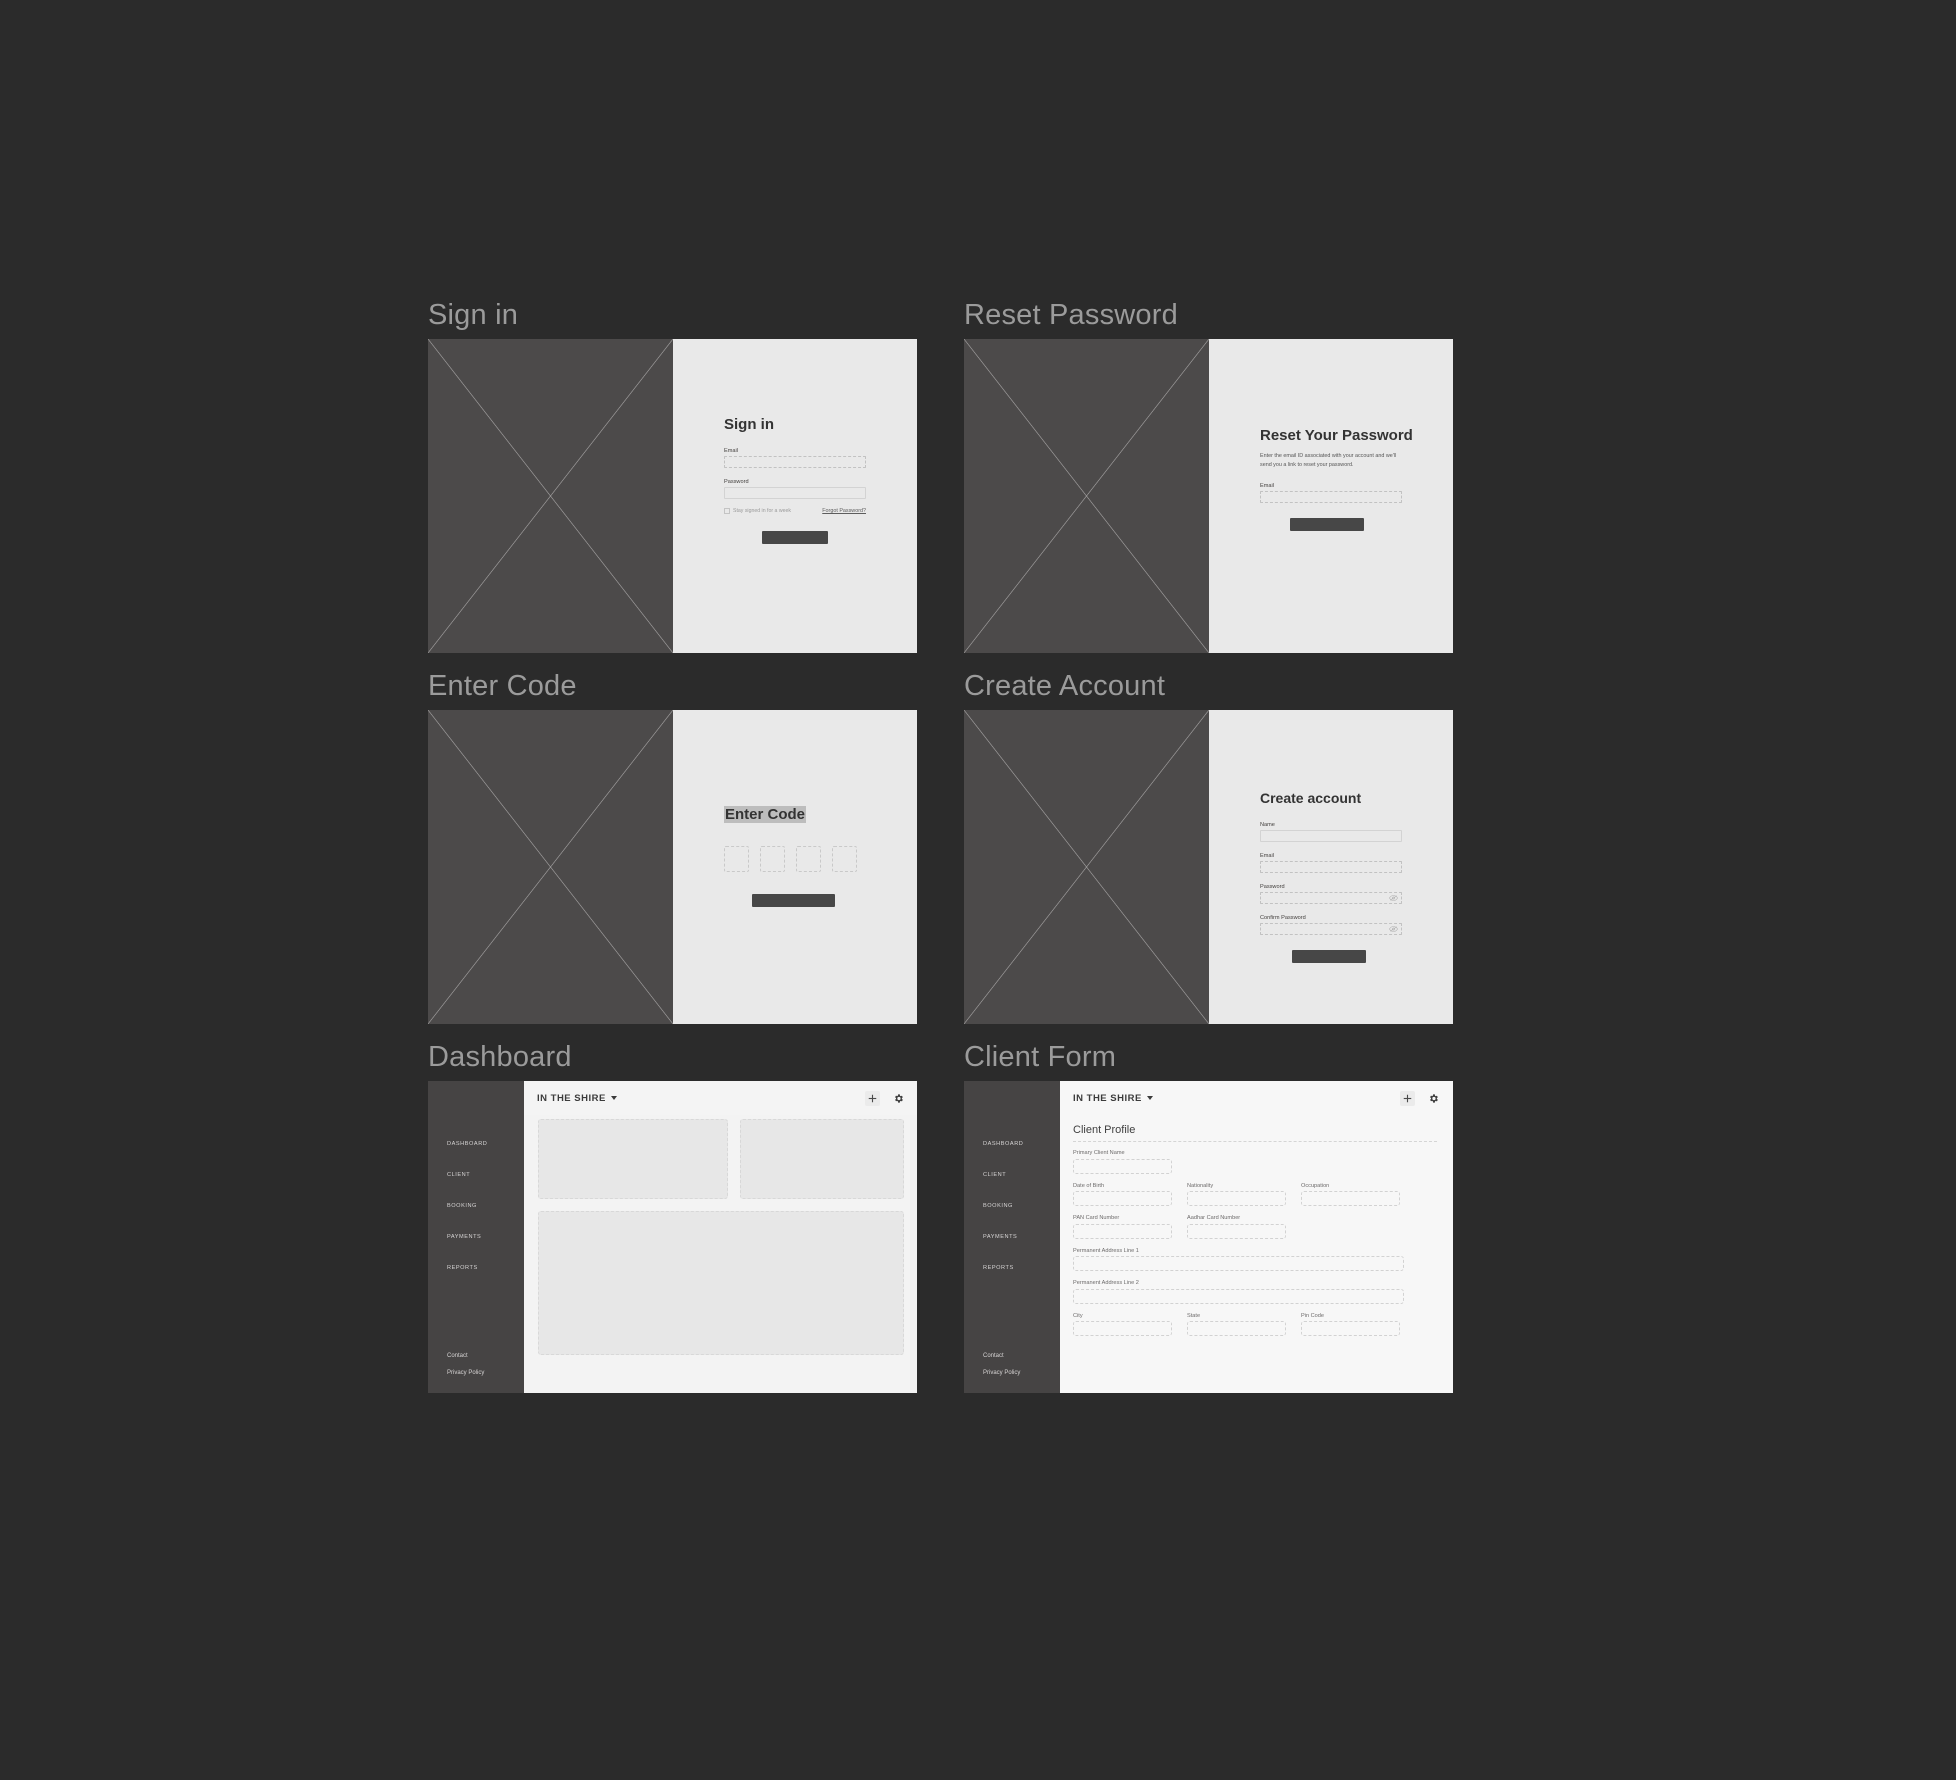 Image resolution: width=1956 pixels, height=1780 pixels. I want to click on code-input-row, so click(795, 859).